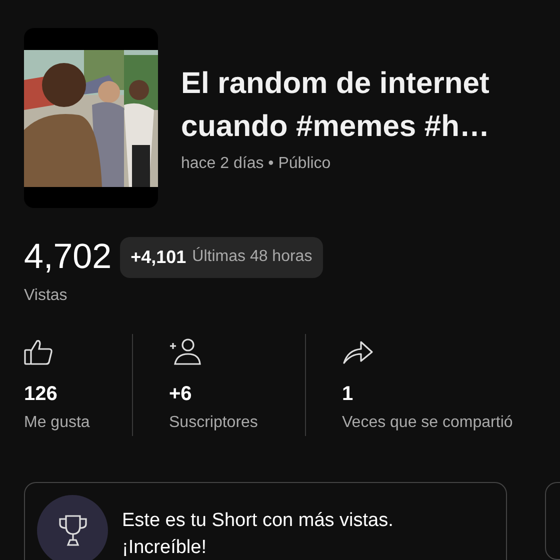 Image resolution: width=560 pixels, height=560 pixels. Describe the element at coordinates (214, 423) in the screenshot. I see `stat-label: Suscriptores` at that location.